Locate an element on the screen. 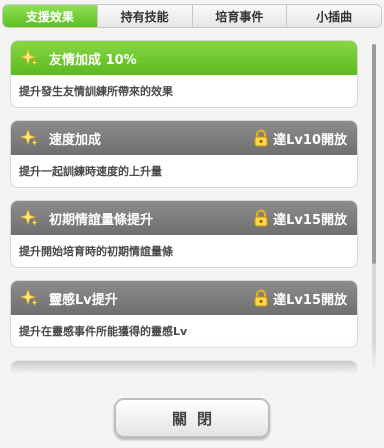  close-button: 關閉 is located at coordinates (192, 418).